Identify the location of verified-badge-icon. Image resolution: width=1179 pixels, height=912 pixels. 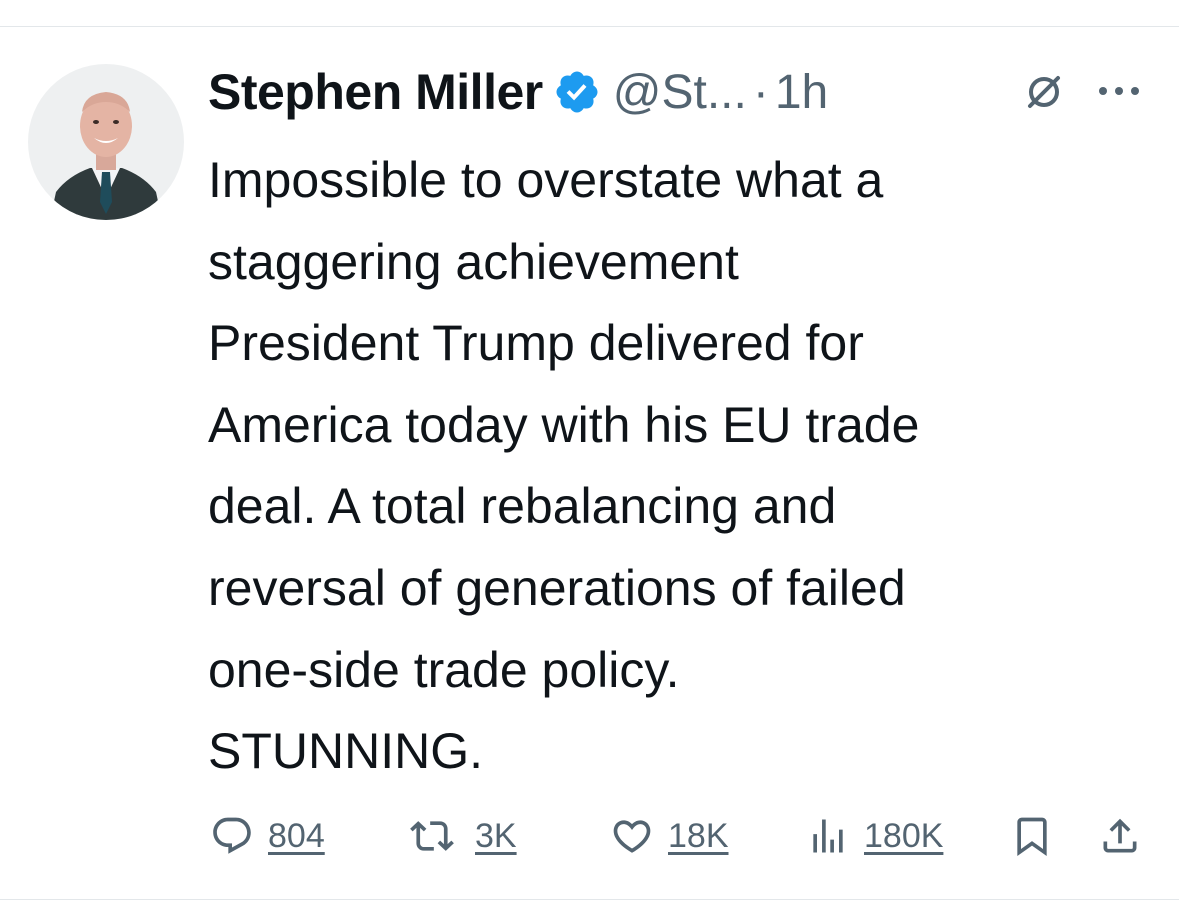
(577, 92).